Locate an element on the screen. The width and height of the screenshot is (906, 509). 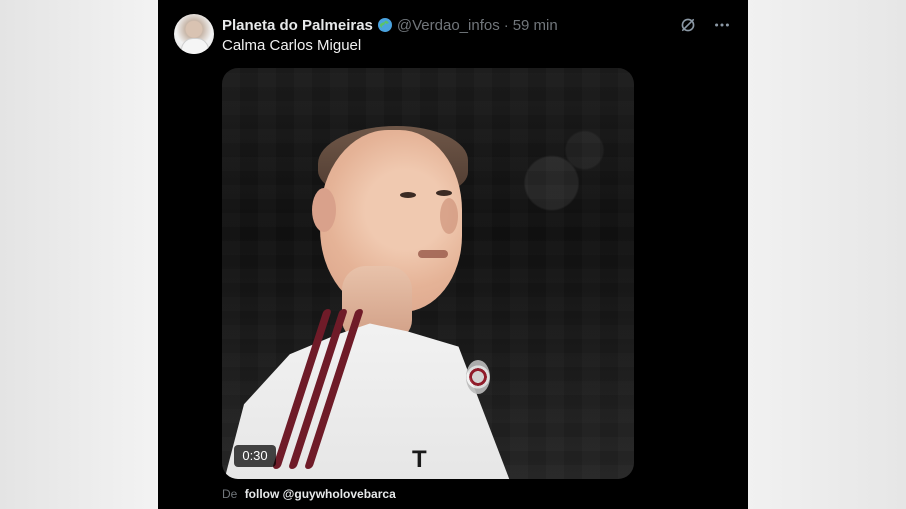
globe-icon is located at coordinates (385, 25).